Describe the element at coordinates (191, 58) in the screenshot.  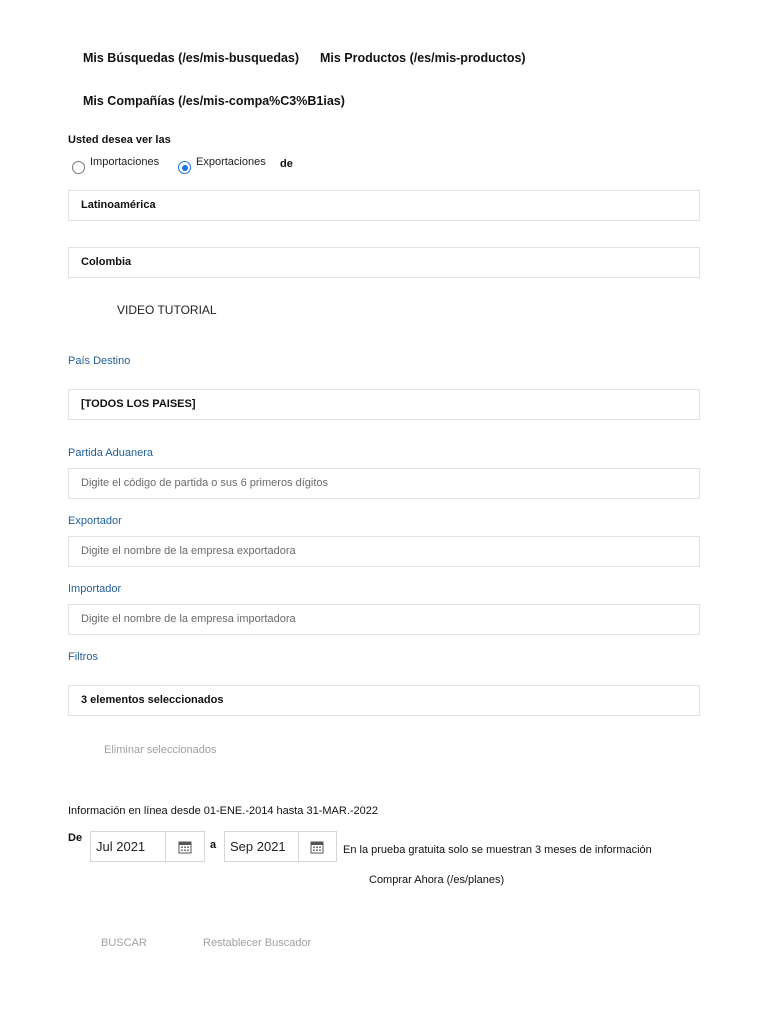
I see `nav-mis-busquedas: Mis Búsquedas (/es/mis-busquedas)` at that location.